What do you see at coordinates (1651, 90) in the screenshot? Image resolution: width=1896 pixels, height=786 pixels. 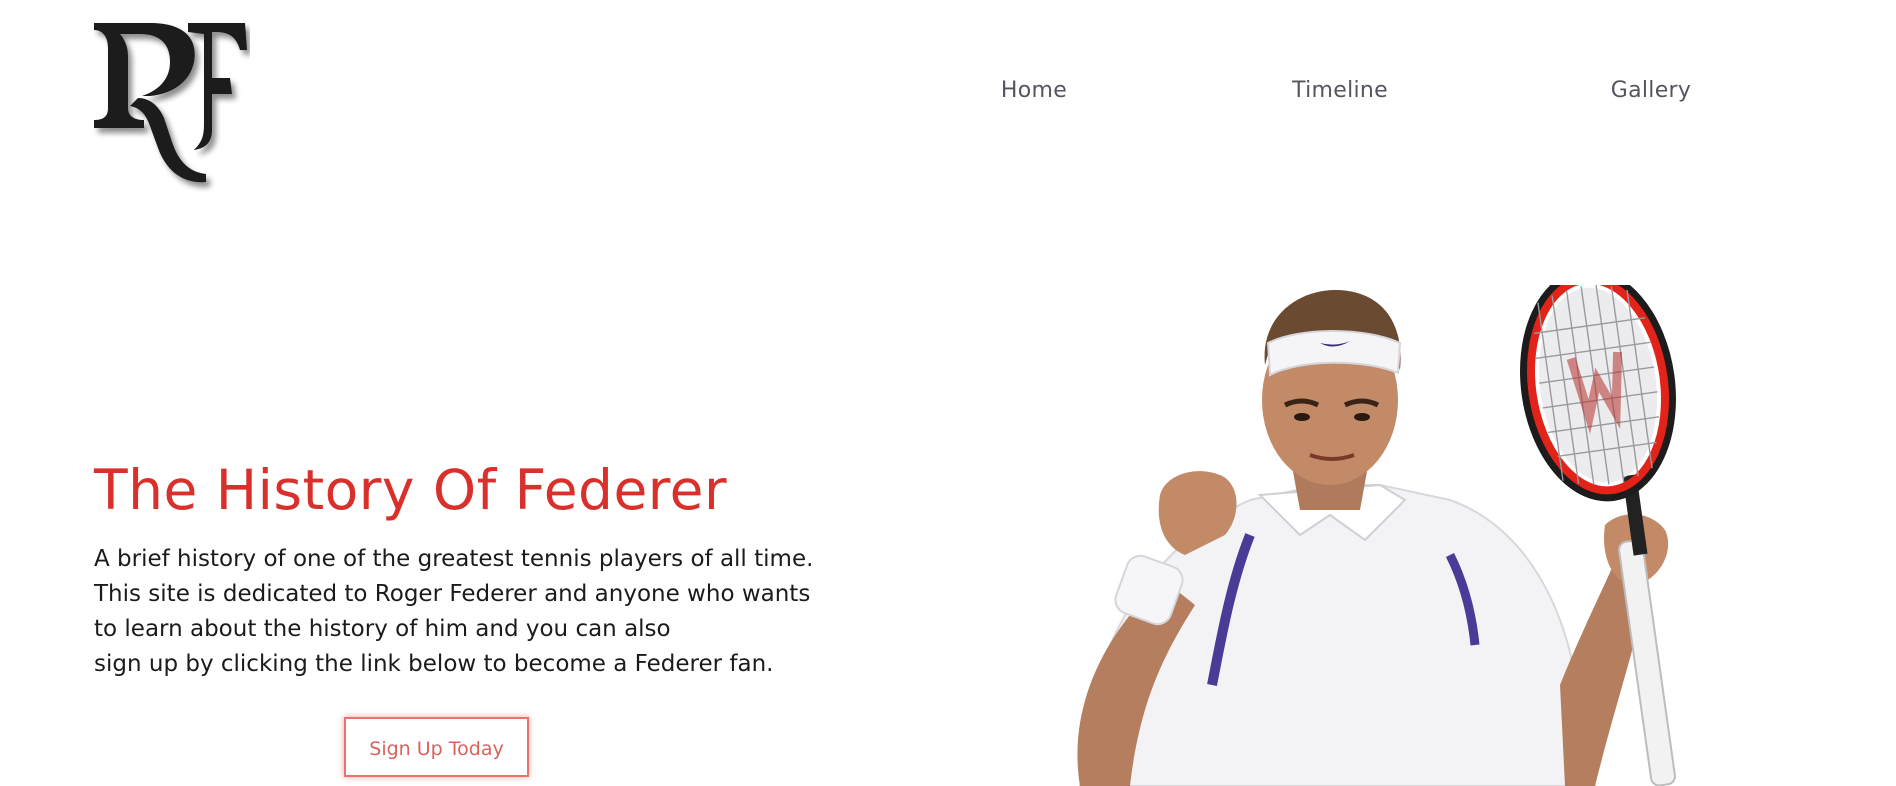 I see `nav-link-gallery: Gallery` at bounding box center [1651, 90].